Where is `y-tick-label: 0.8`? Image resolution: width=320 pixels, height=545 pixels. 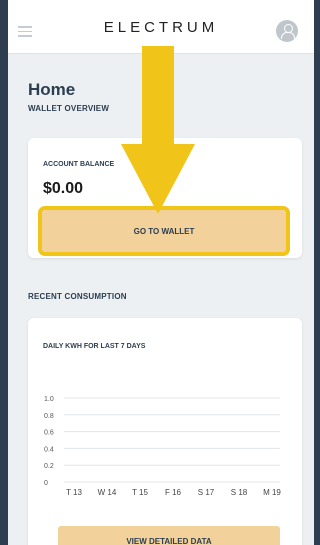
y-tick-label: 0.8 is located at coordinates (49, 416).